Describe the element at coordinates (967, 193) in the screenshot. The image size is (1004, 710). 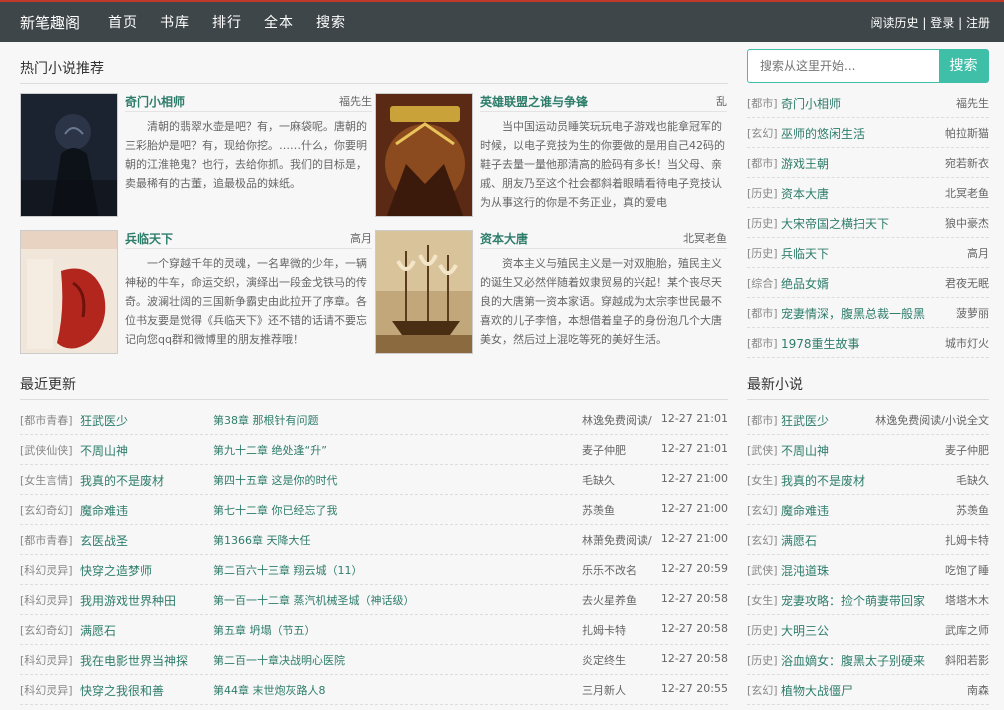
I see `item-author: 北冥老鱼` at that location.